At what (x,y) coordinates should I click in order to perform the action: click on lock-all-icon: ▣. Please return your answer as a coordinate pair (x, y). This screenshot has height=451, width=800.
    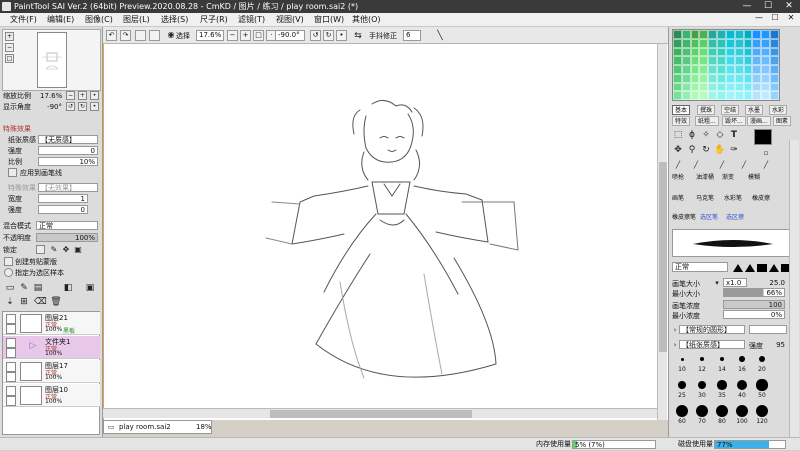
    Looking at the image, I should click on (78, 250).